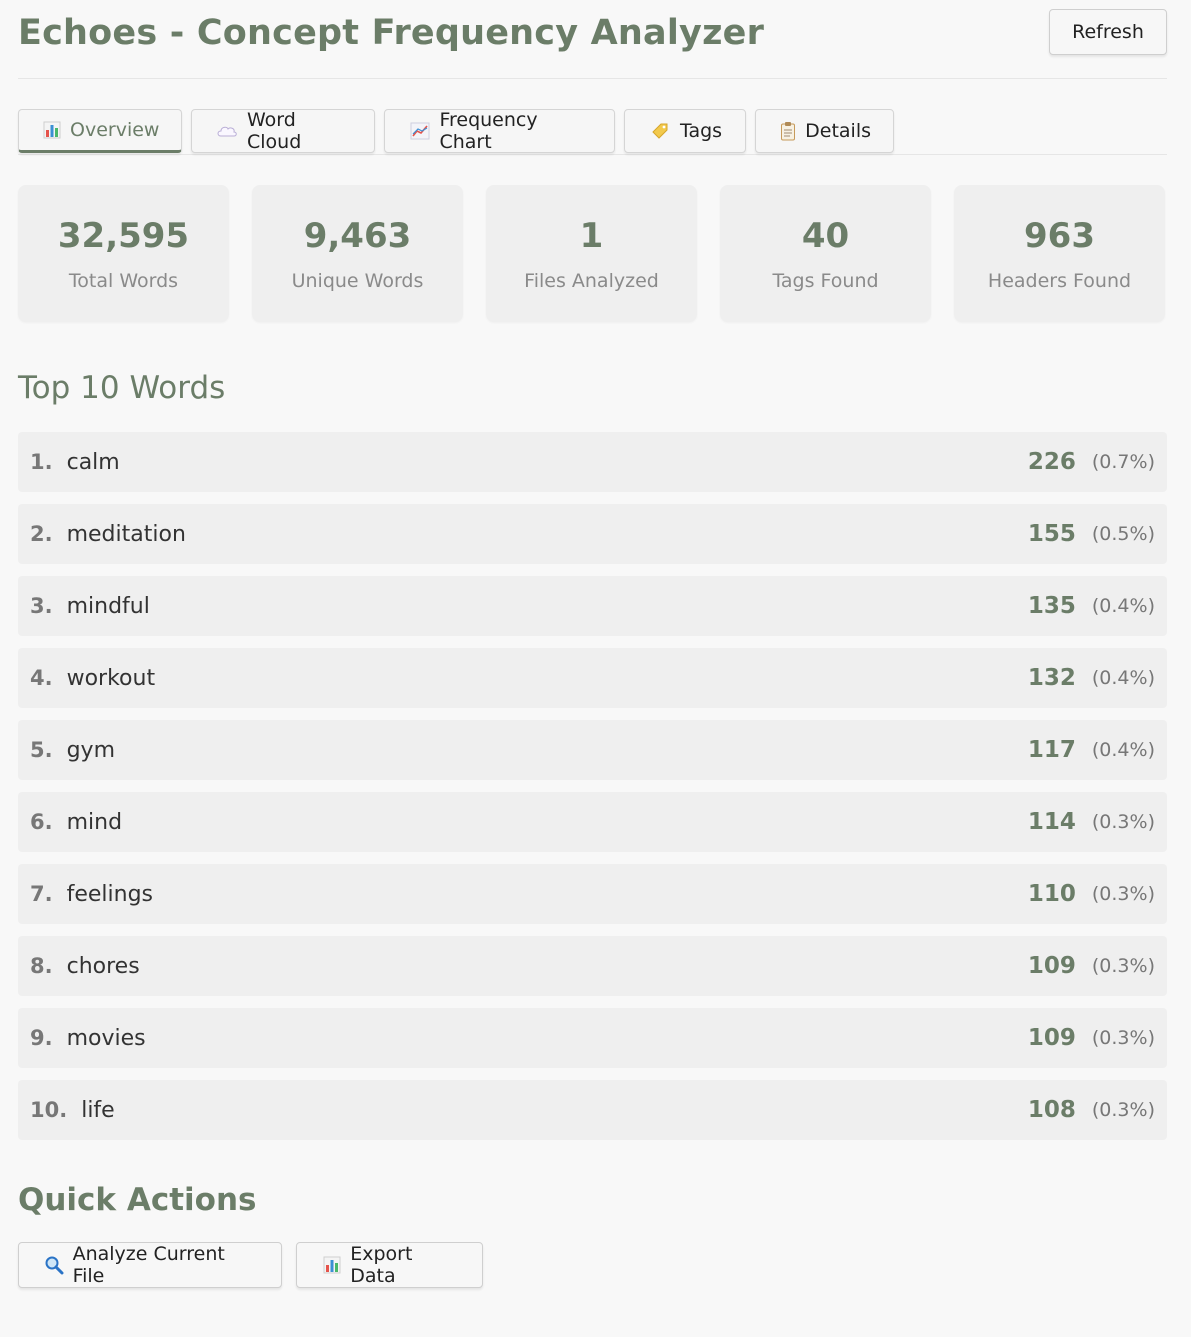 The width and height of the screenshot is (1191, 1337). Describe the element at coordinates (592, 1265) in the screenshot. I see `quick-actions: Analyze Current File Export Data` at that location.